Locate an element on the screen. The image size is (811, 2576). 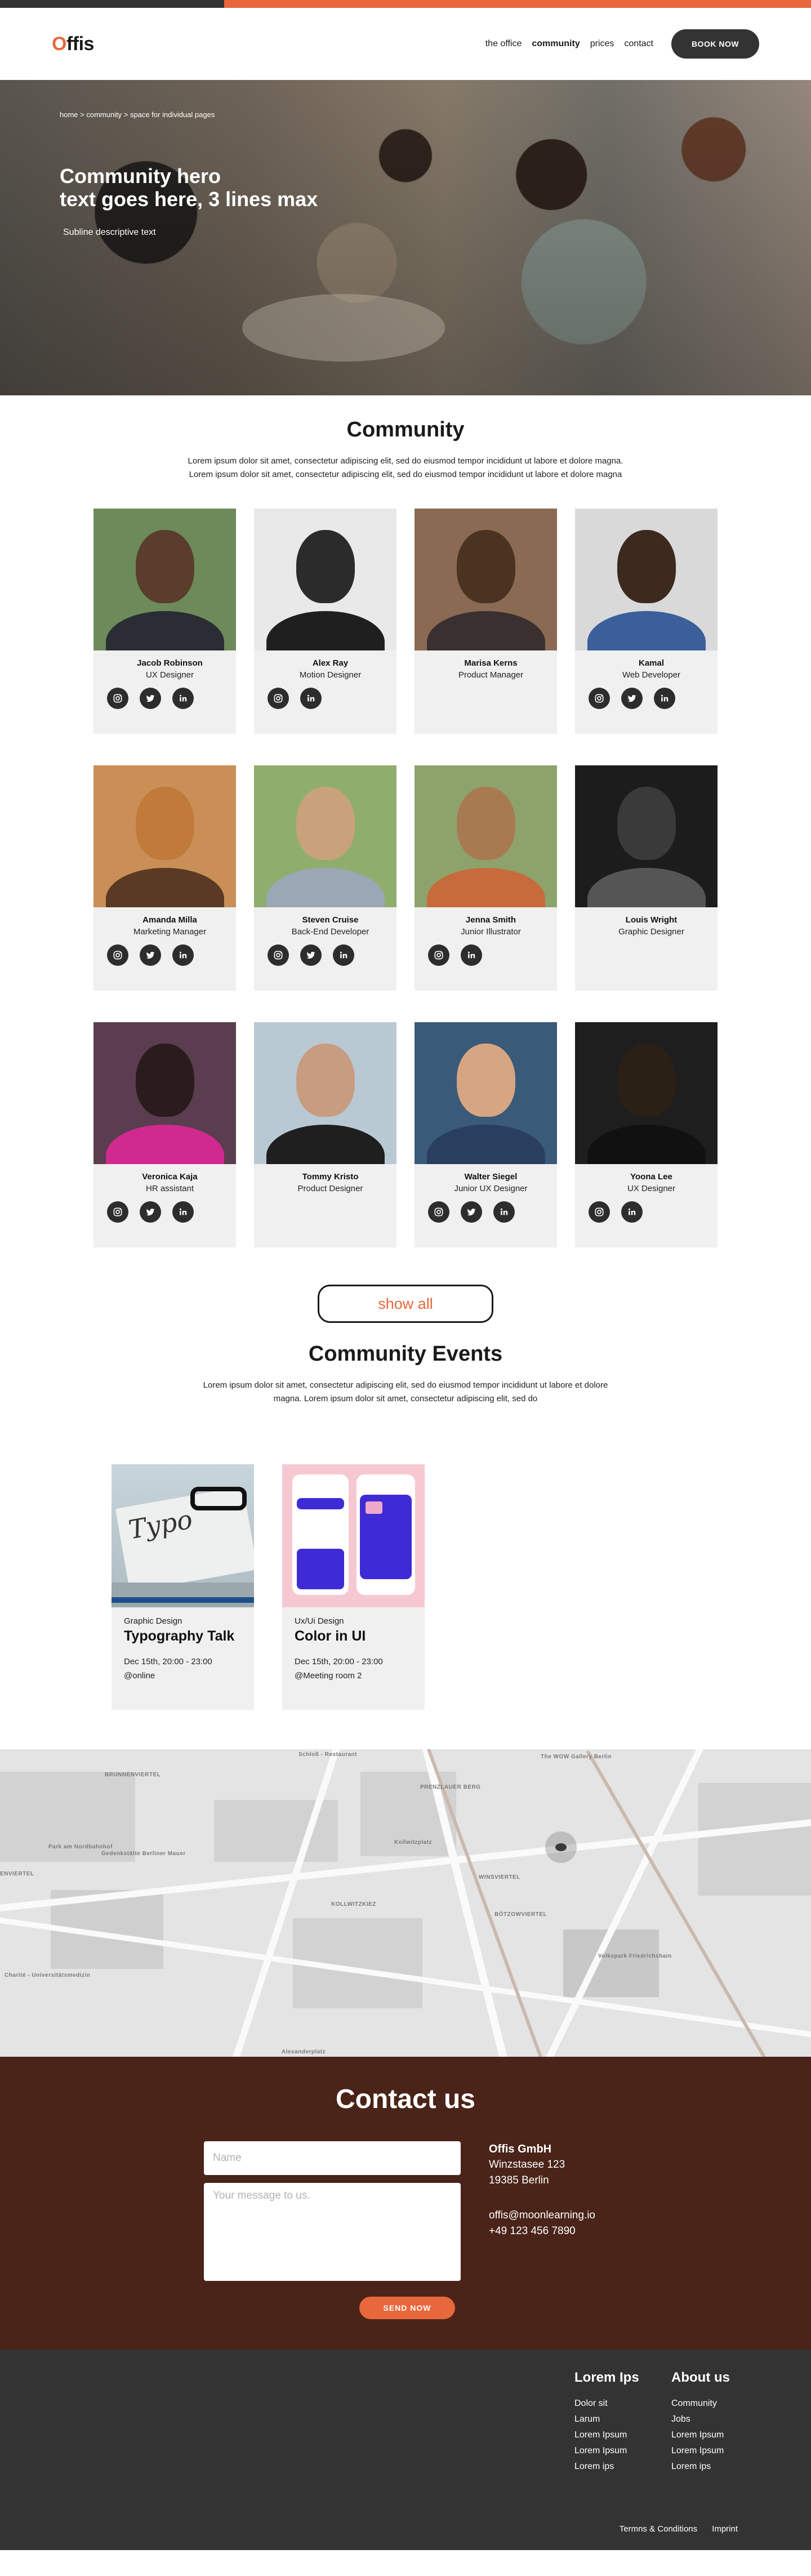
nav-link-prices: prices is located at coordinates (602, 44).